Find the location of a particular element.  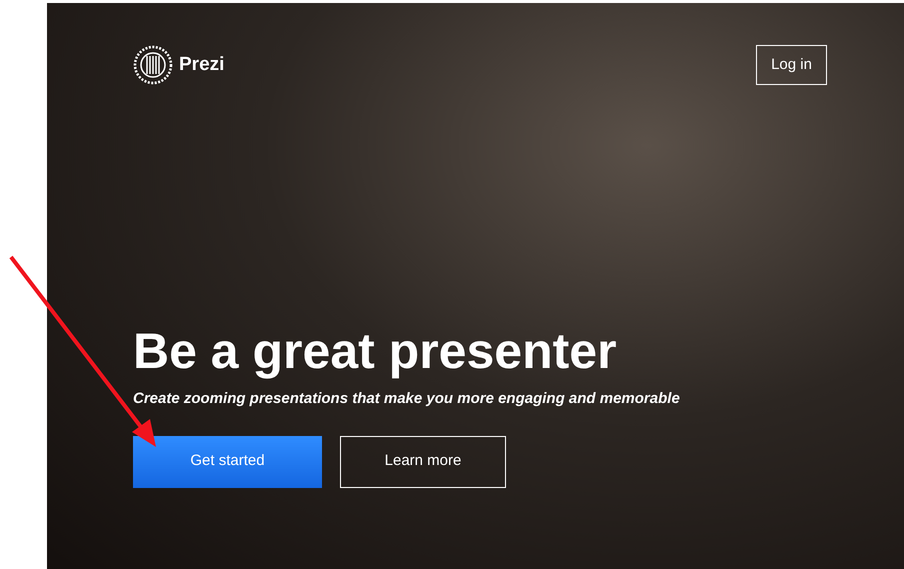

learn-more-button: Learn more is located at coordinates (423, 462).